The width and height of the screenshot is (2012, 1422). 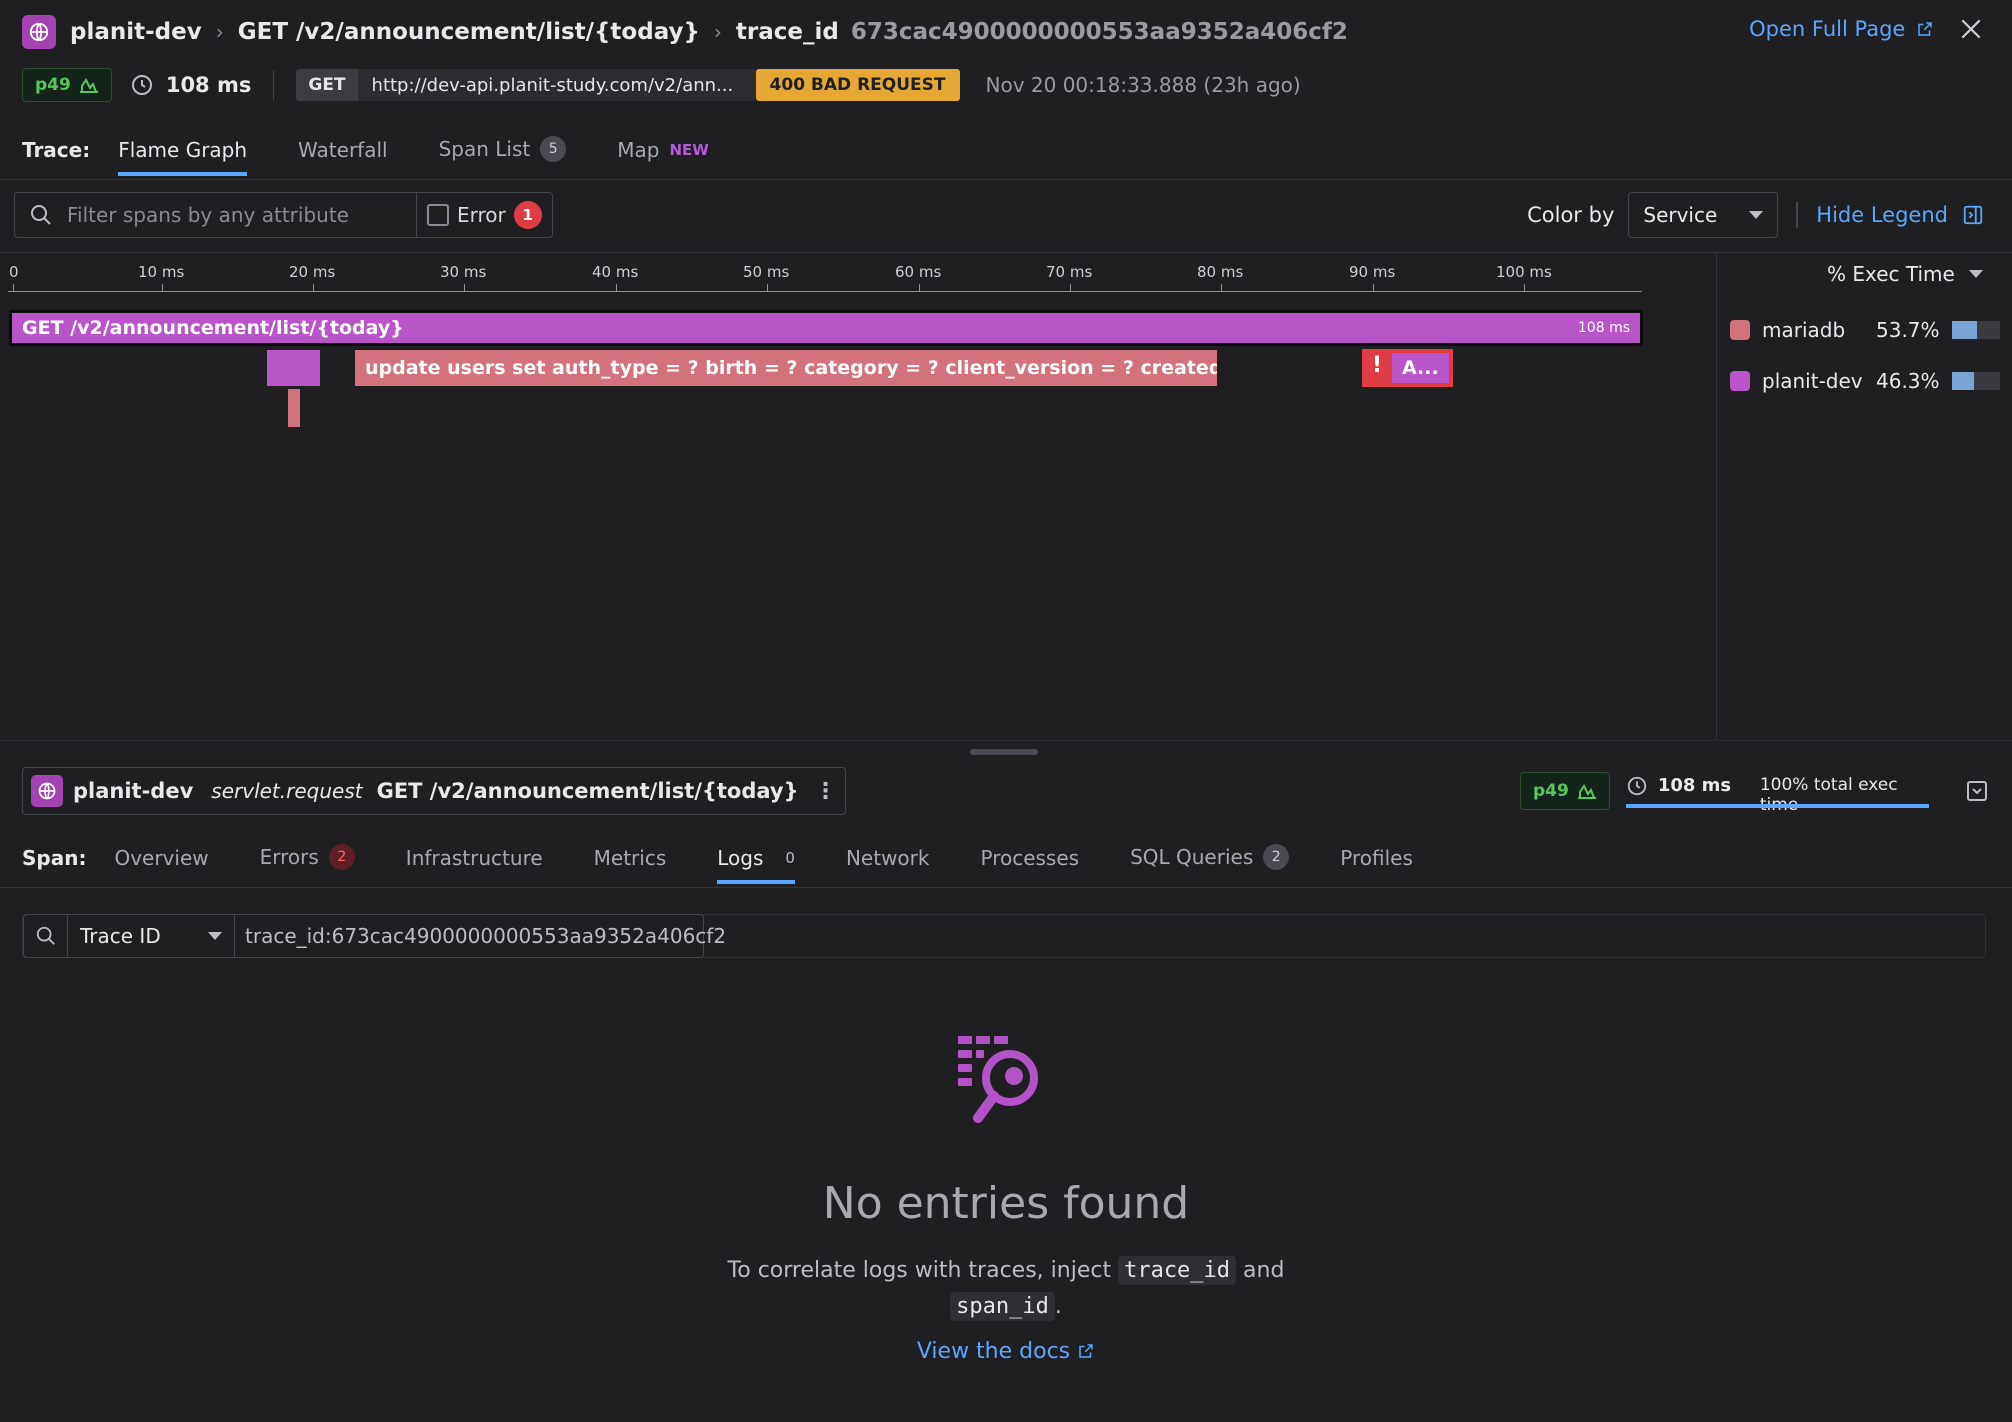 I want to click on root-span-bar: GET /v2/announcement/list/{today} 108 ms, so click(x=826, y=328).